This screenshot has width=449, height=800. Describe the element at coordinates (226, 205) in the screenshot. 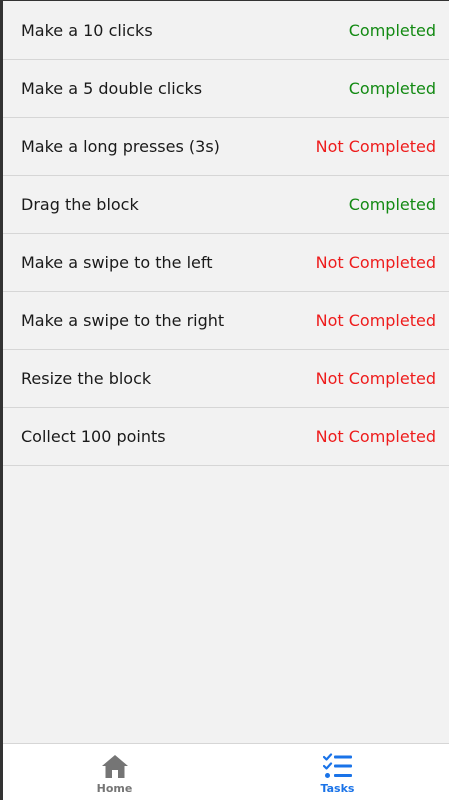

I see `task-row: Drag the block Completed` at that location.